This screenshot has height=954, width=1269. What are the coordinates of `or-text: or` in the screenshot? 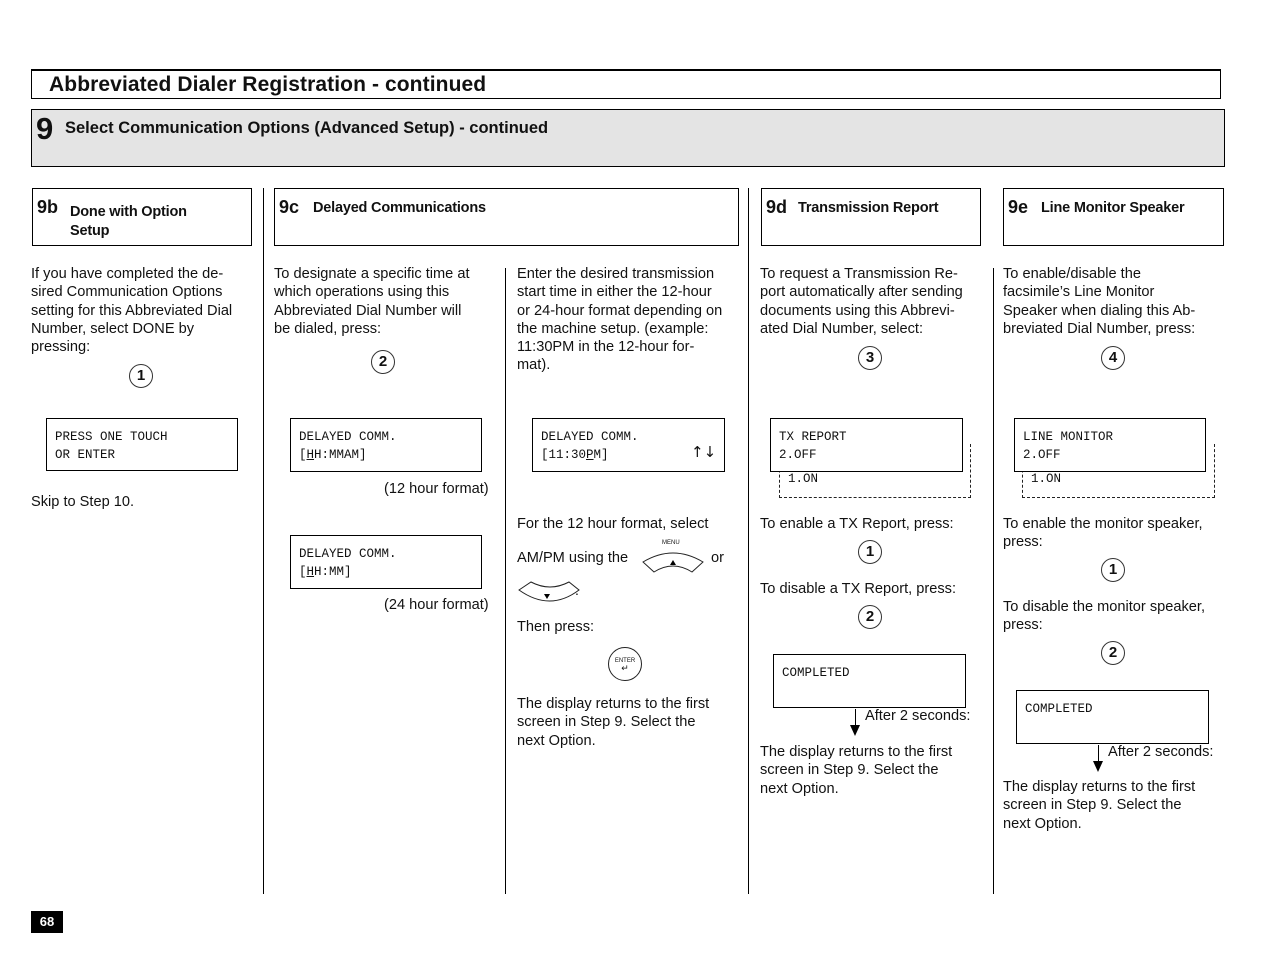 It's located at (717, 558).